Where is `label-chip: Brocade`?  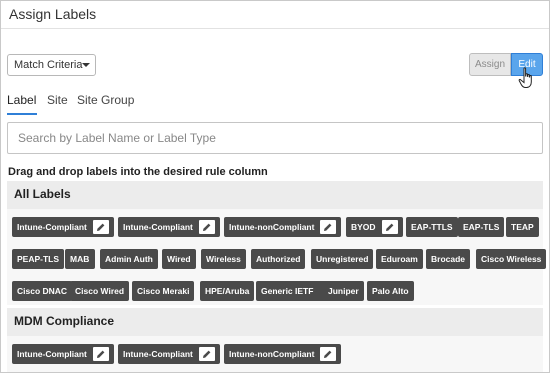 label-chip: Brocade is located at coordinates (448, 259).